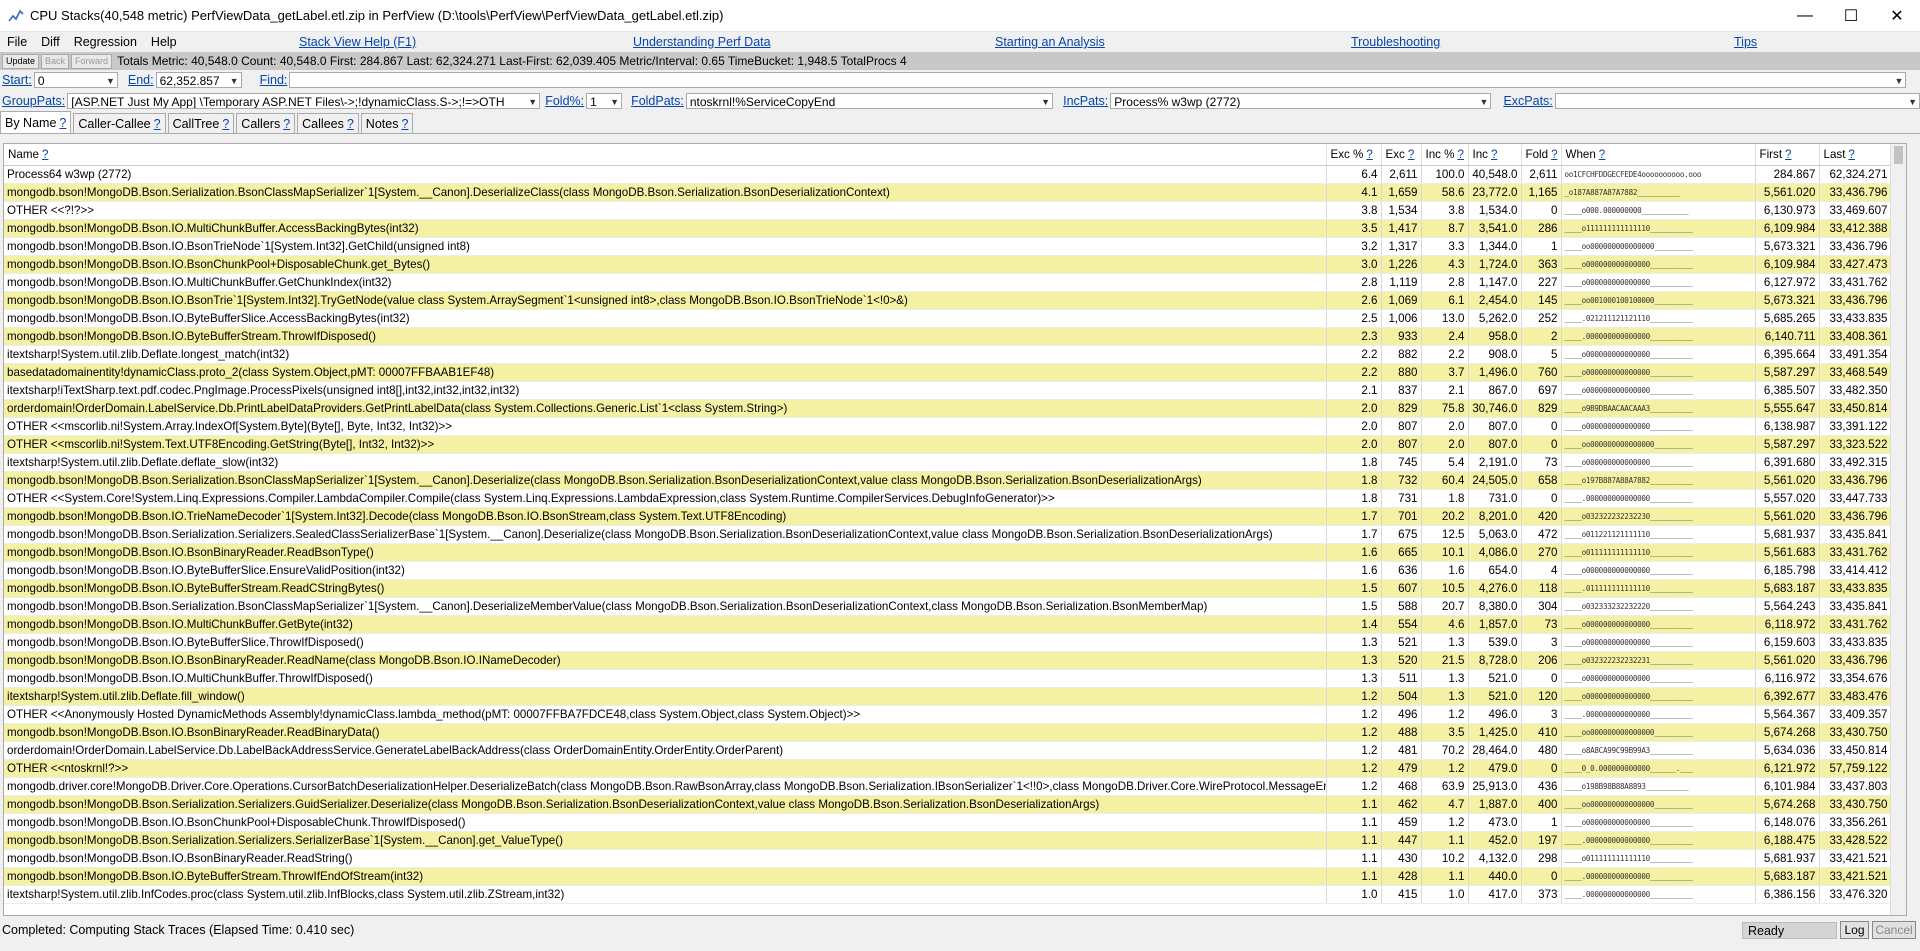 Image resolution: width=1920 pixels, height=951 pixels. Describe the element at coordinates (1495, 300) in the screenshot. I see `cell-inc: 2,454.0` at that location.